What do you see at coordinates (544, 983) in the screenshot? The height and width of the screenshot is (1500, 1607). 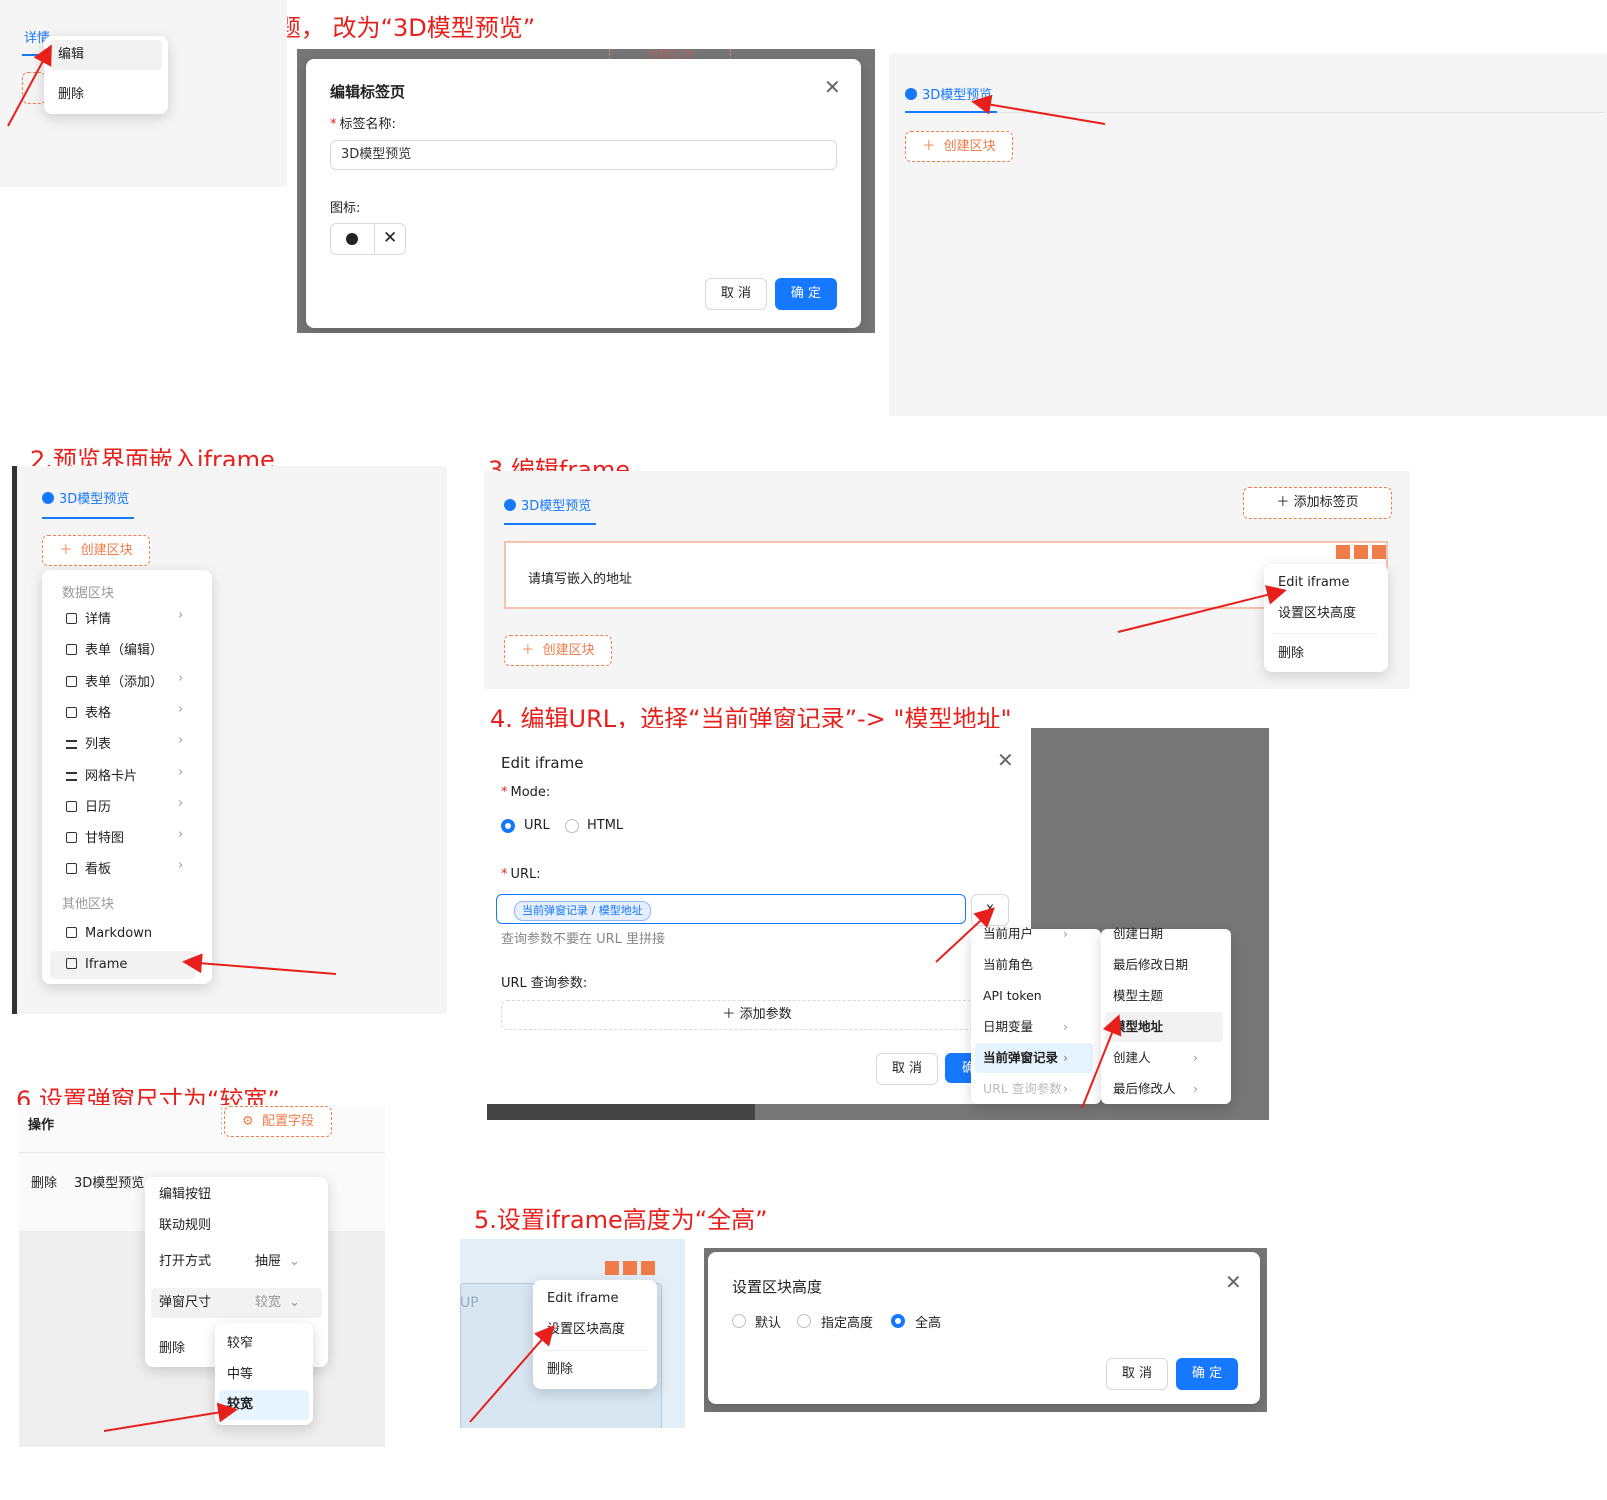 I see `query-params-label: URL 查询参数:` at bounding box center [544, 983].